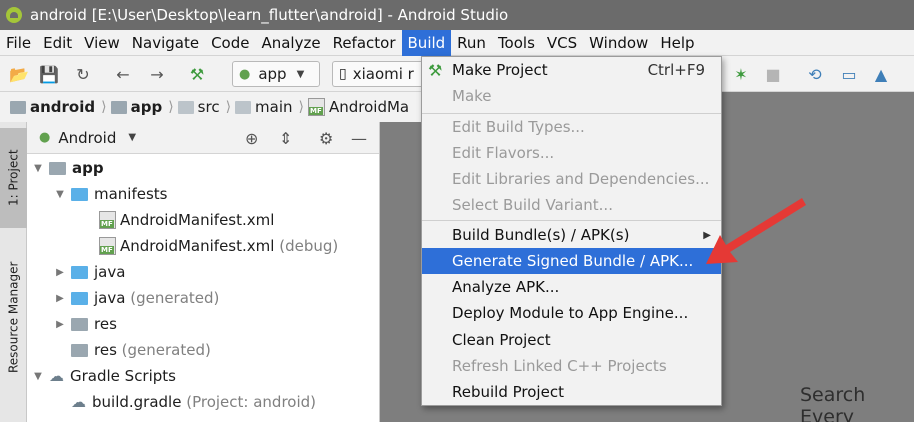 The height and width of the screenshot is (422, 914). I want to click on collapse-all-icon: ⇕, so click(285, 138).